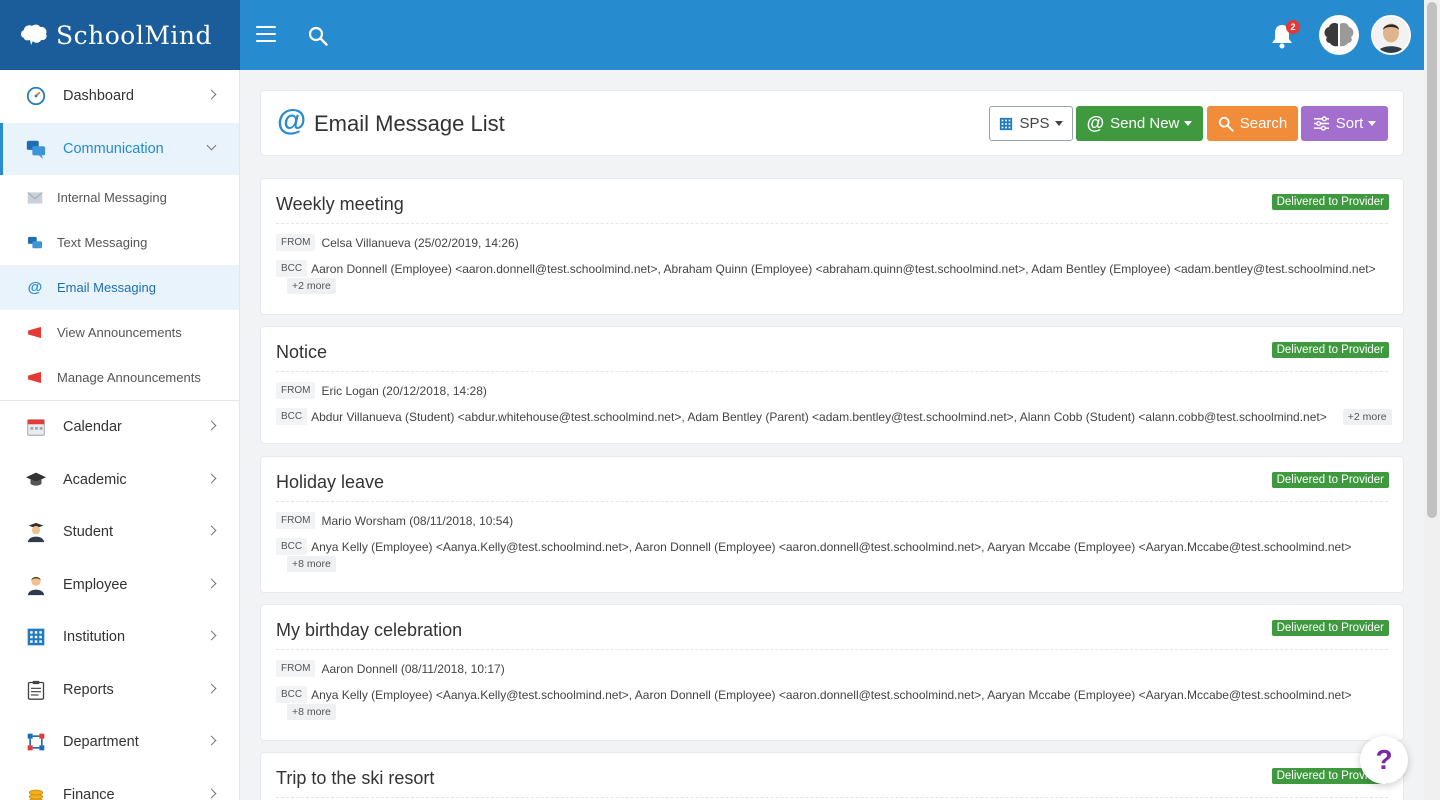 This screenshot has height=800, width=1440. What do you see at coordinates (1034, 123) in the screenshot?
I see `sps-label: SPS` at bounding box center [1034, 123].